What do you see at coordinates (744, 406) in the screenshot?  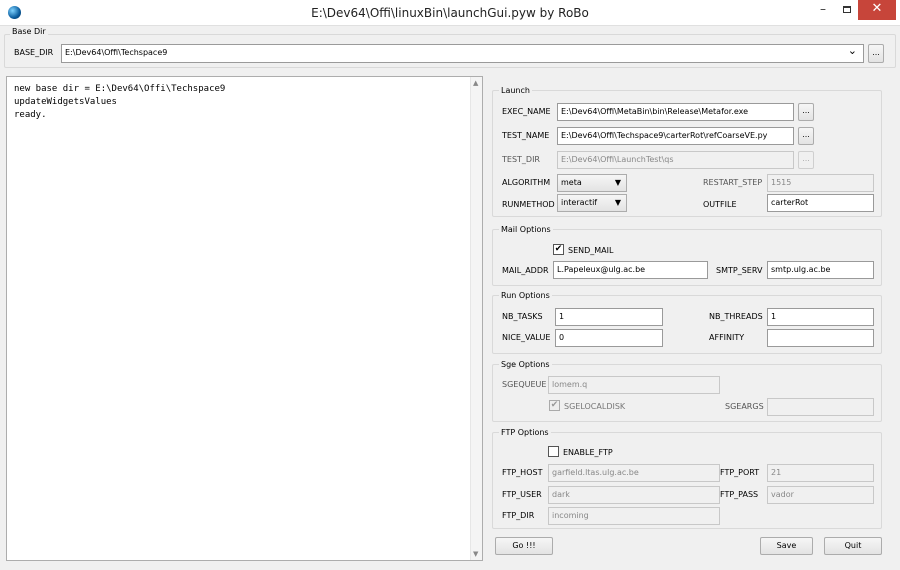 I see `sgeargs-label: SGEARGS` at bounding box center [744, 406].